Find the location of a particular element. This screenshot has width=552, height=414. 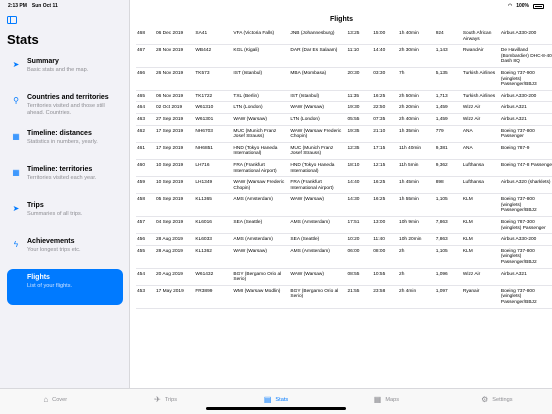

tab-stats: ▤ Stats is located at coordinates (276, 401).